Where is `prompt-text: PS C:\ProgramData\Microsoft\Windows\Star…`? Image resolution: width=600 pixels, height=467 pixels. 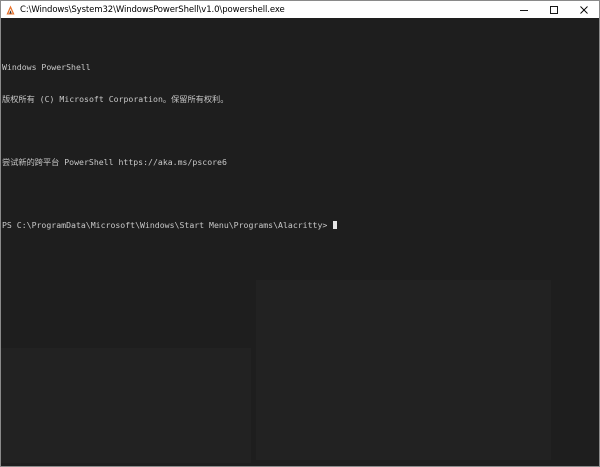 prompt-text: PS C:\ProgramData\Microsoft\Windows\Star… is located at coordinates (167, 224).